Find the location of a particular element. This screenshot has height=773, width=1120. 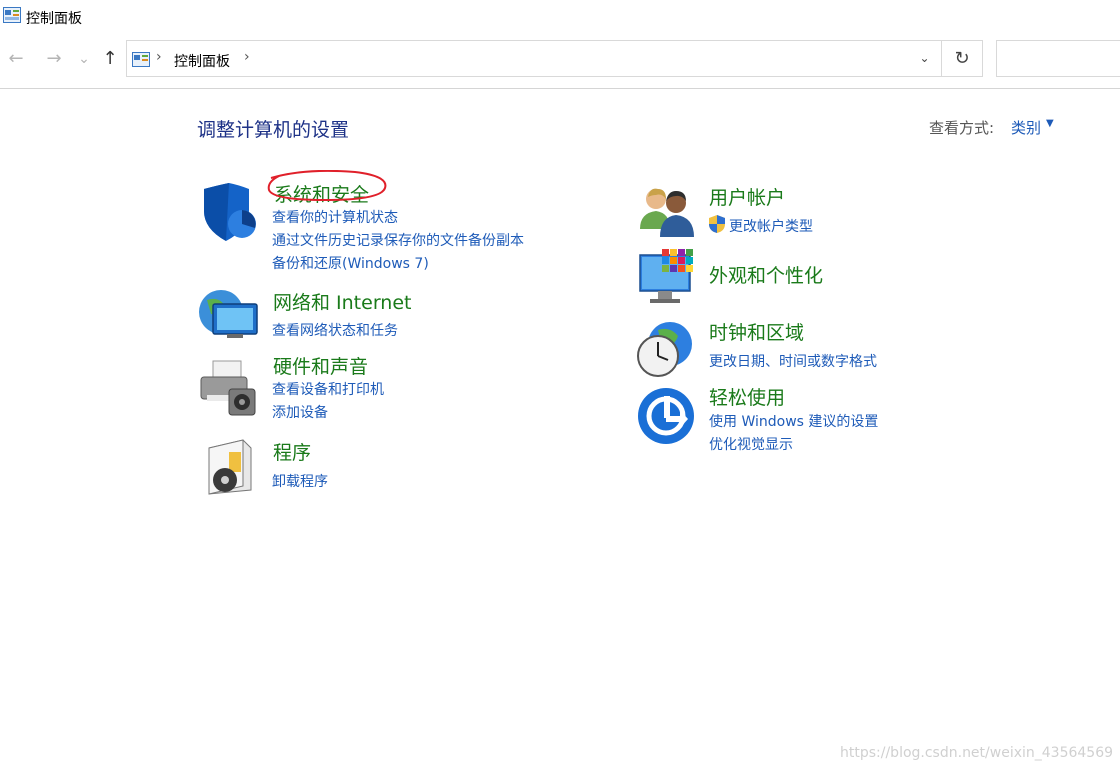

recent-locations-button: ⌄ is located at coordinates (84, 59).